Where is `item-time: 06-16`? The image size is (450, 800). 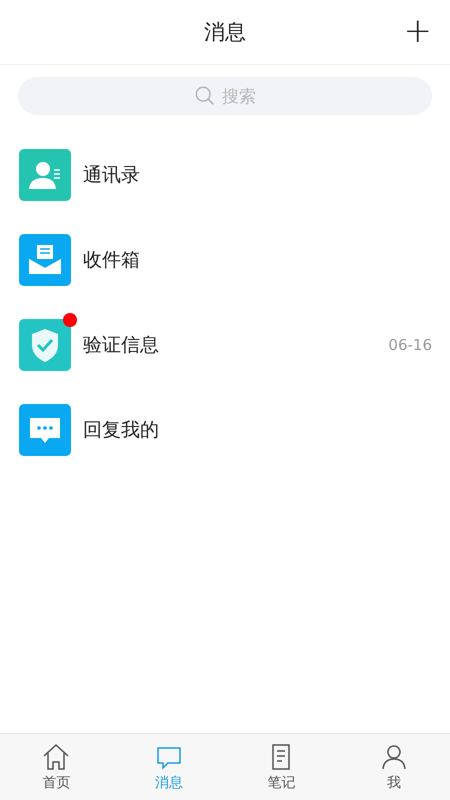
item-time: 06-16 is located at coordinates (410, 345).